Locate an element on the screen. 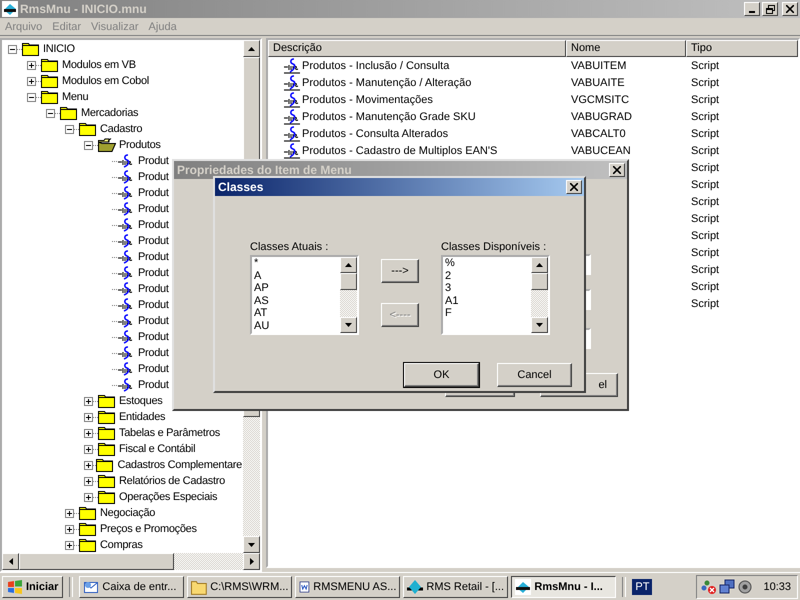  table-cell: VABCALT0 is located at coordinates (598, 134).